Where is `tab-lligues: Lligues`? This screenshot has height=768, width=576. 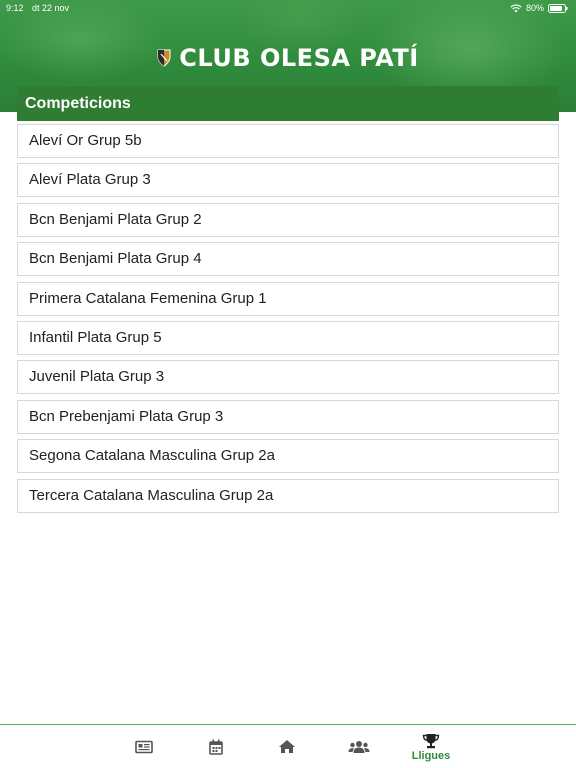
tab-lligues: Lligues is located at coordinates (431, 746).